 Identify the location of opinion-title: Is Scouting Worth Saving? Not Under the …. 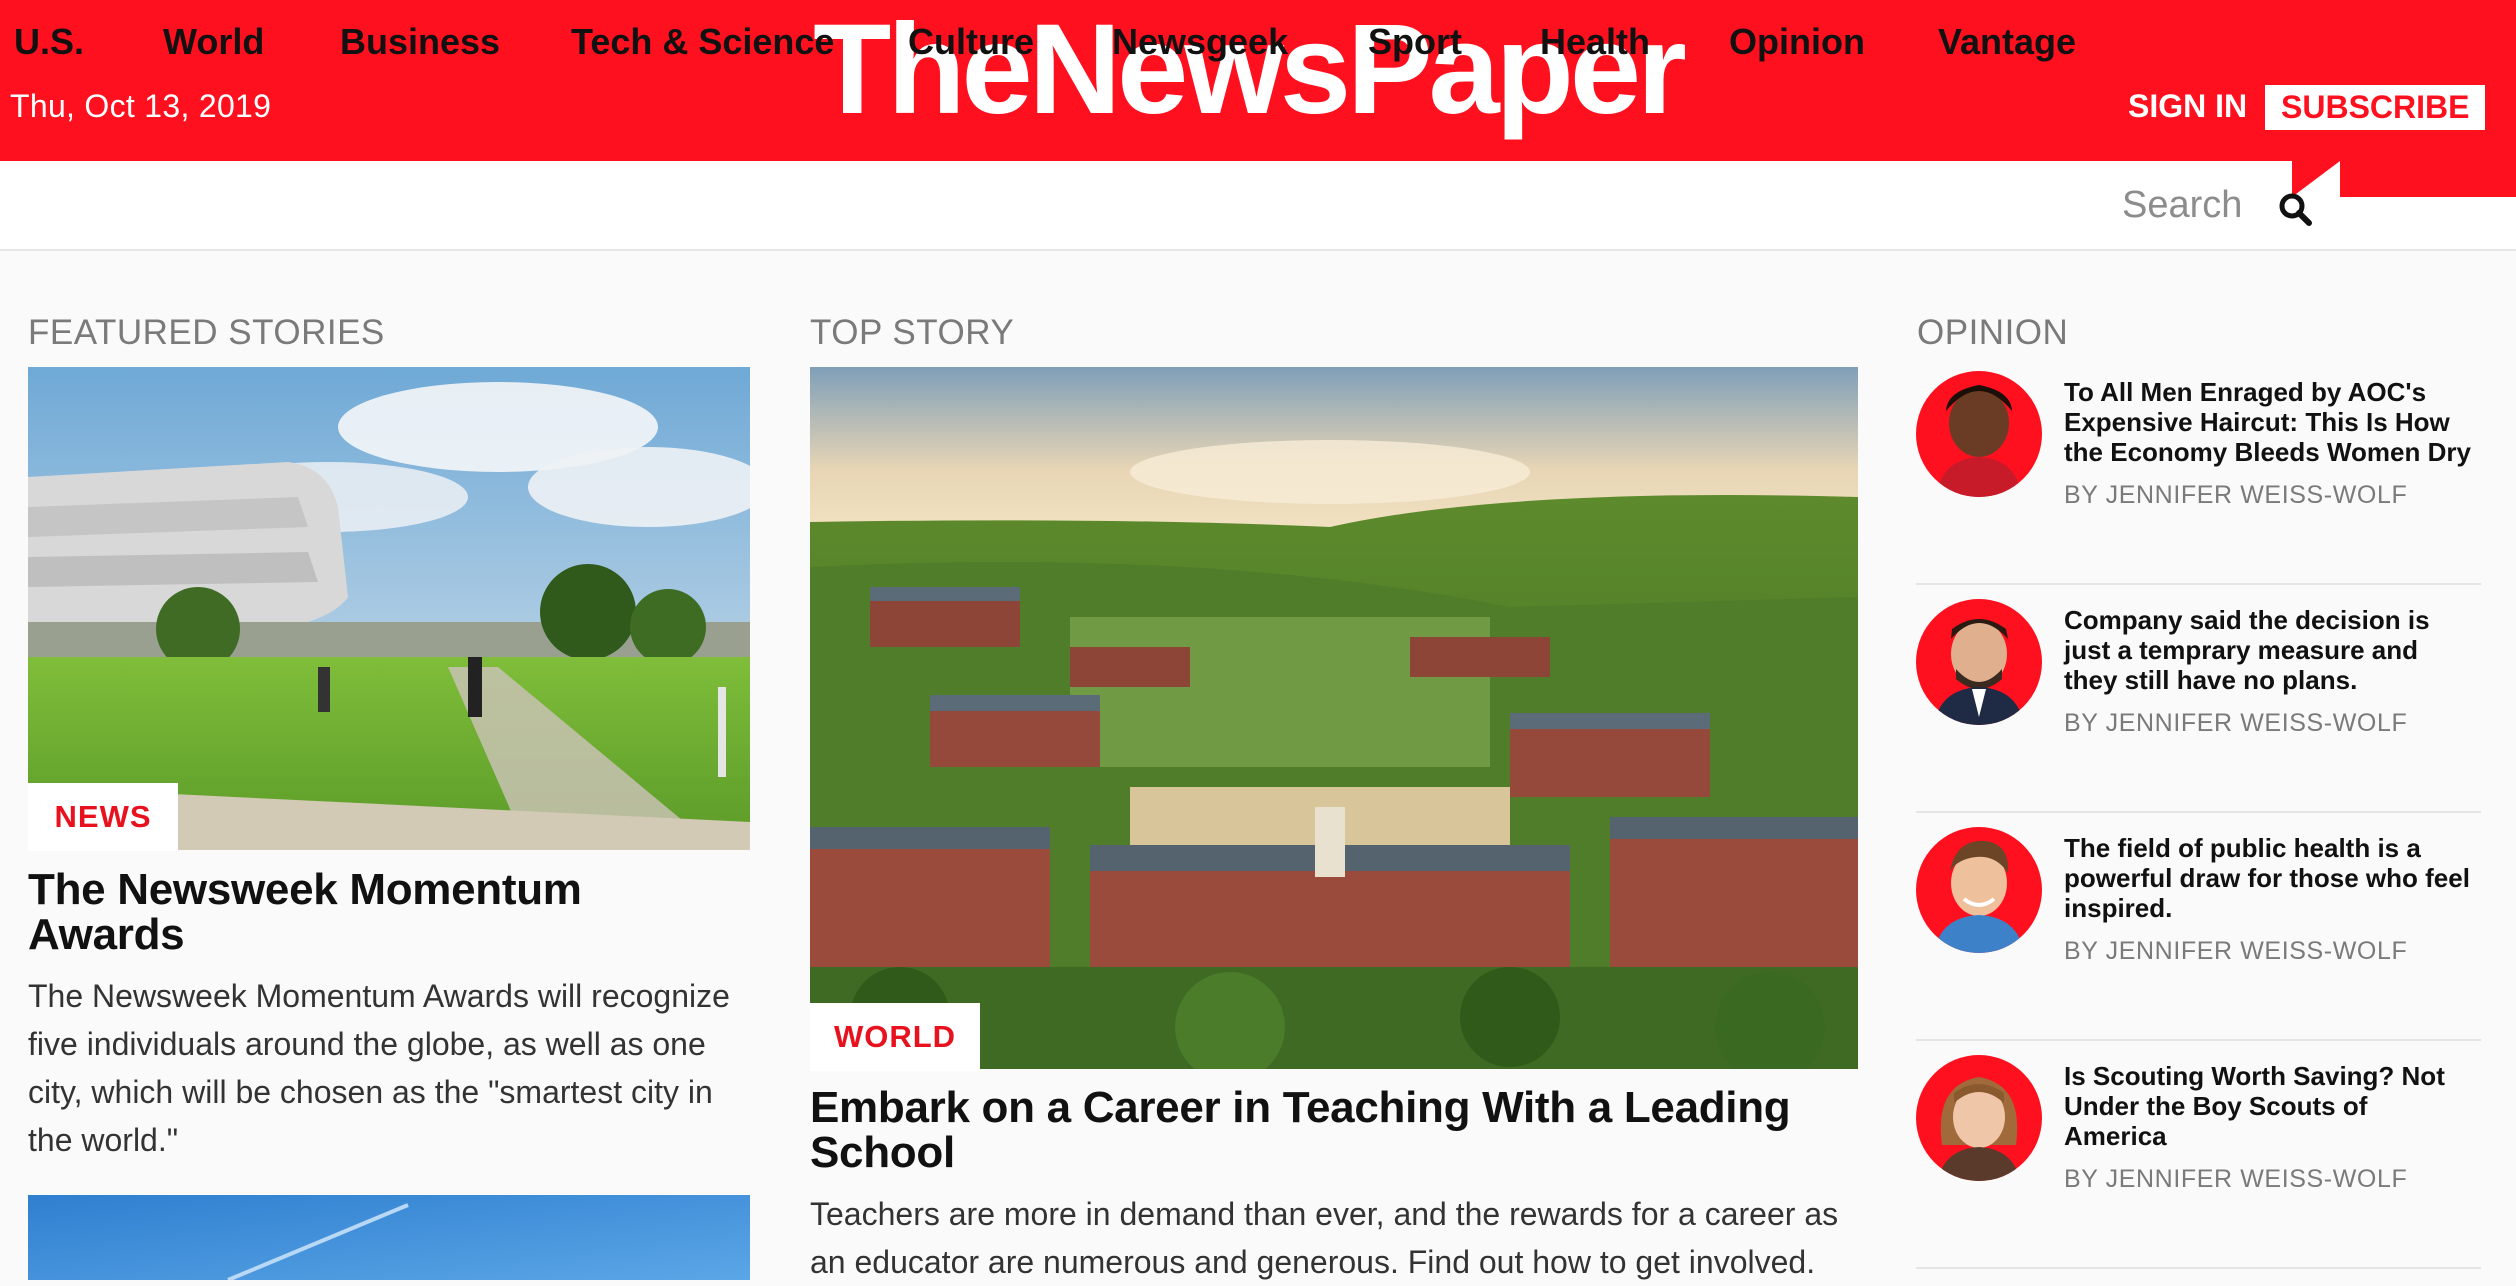
(2269, 1106).